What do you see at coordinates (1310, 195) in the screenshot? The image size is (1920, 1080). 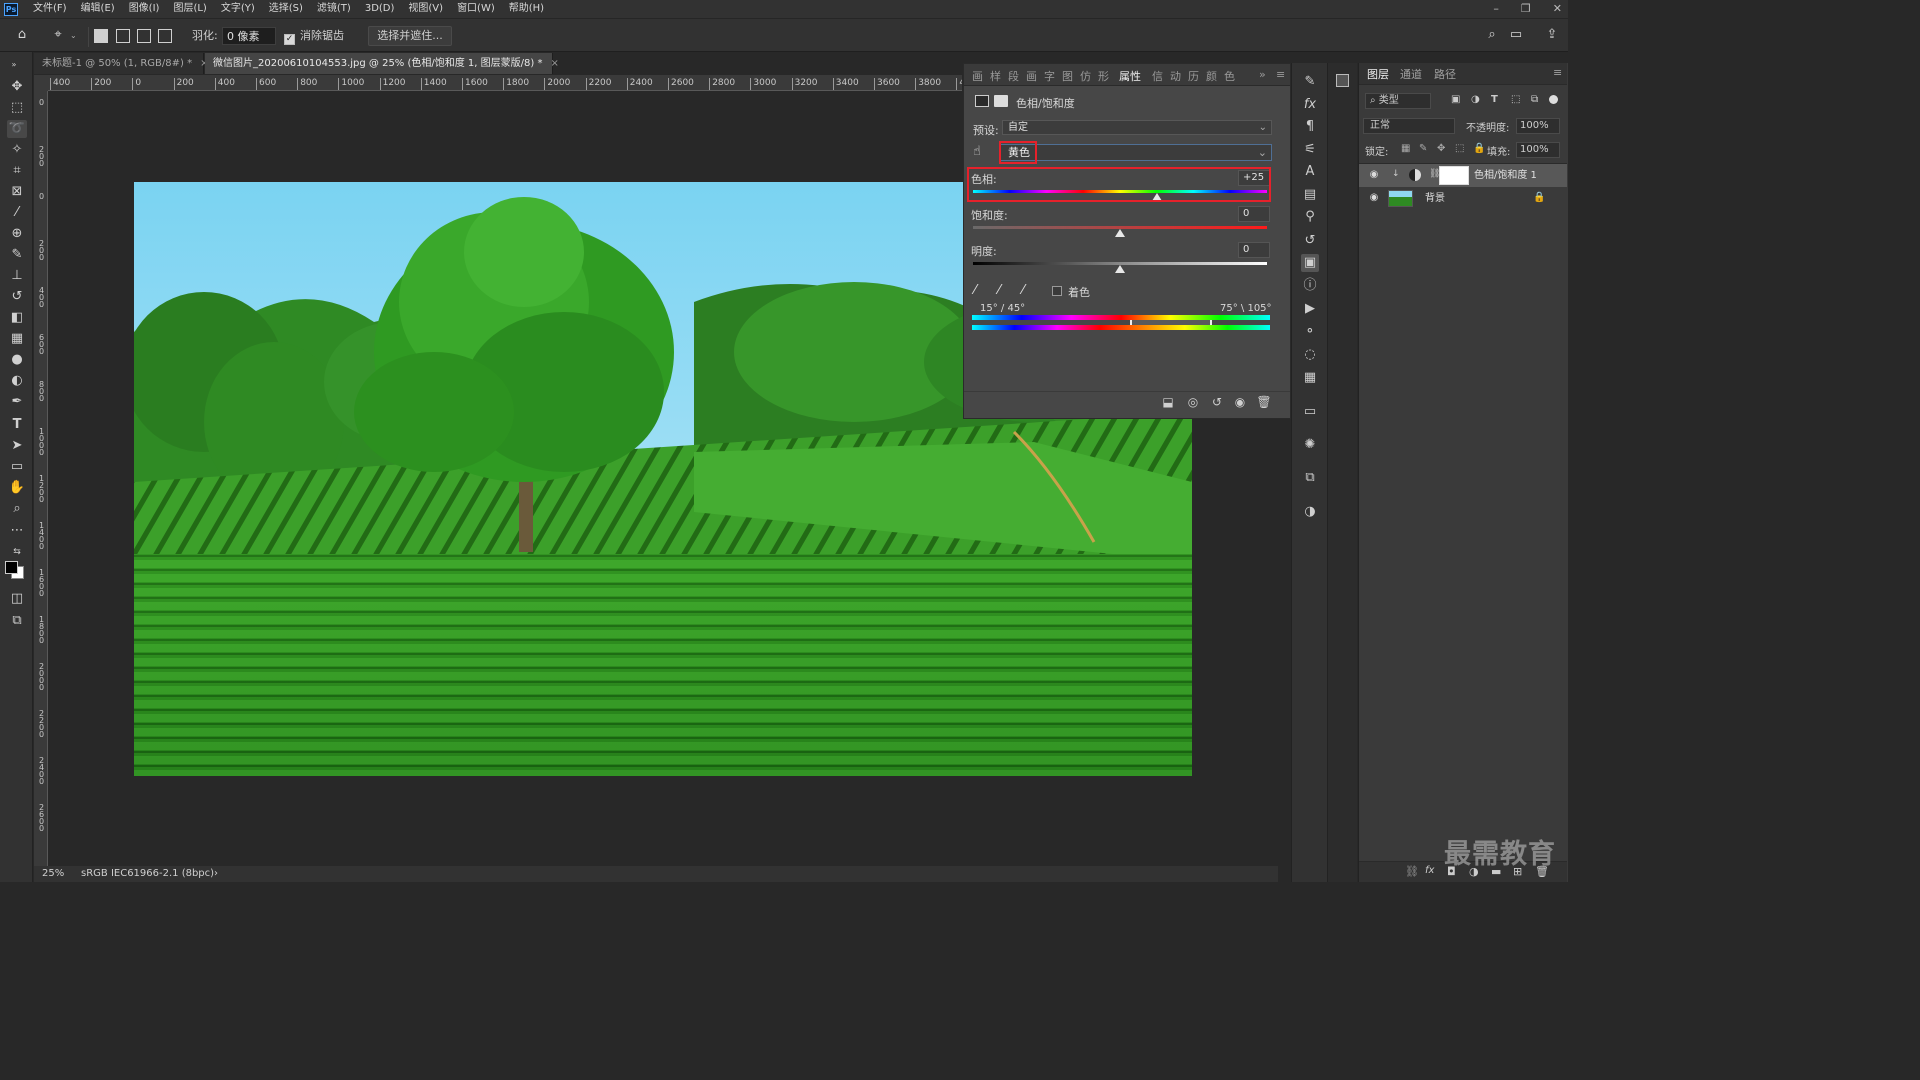 I see `glyphs-icon: ▤` at bounding box center [1310, 195].